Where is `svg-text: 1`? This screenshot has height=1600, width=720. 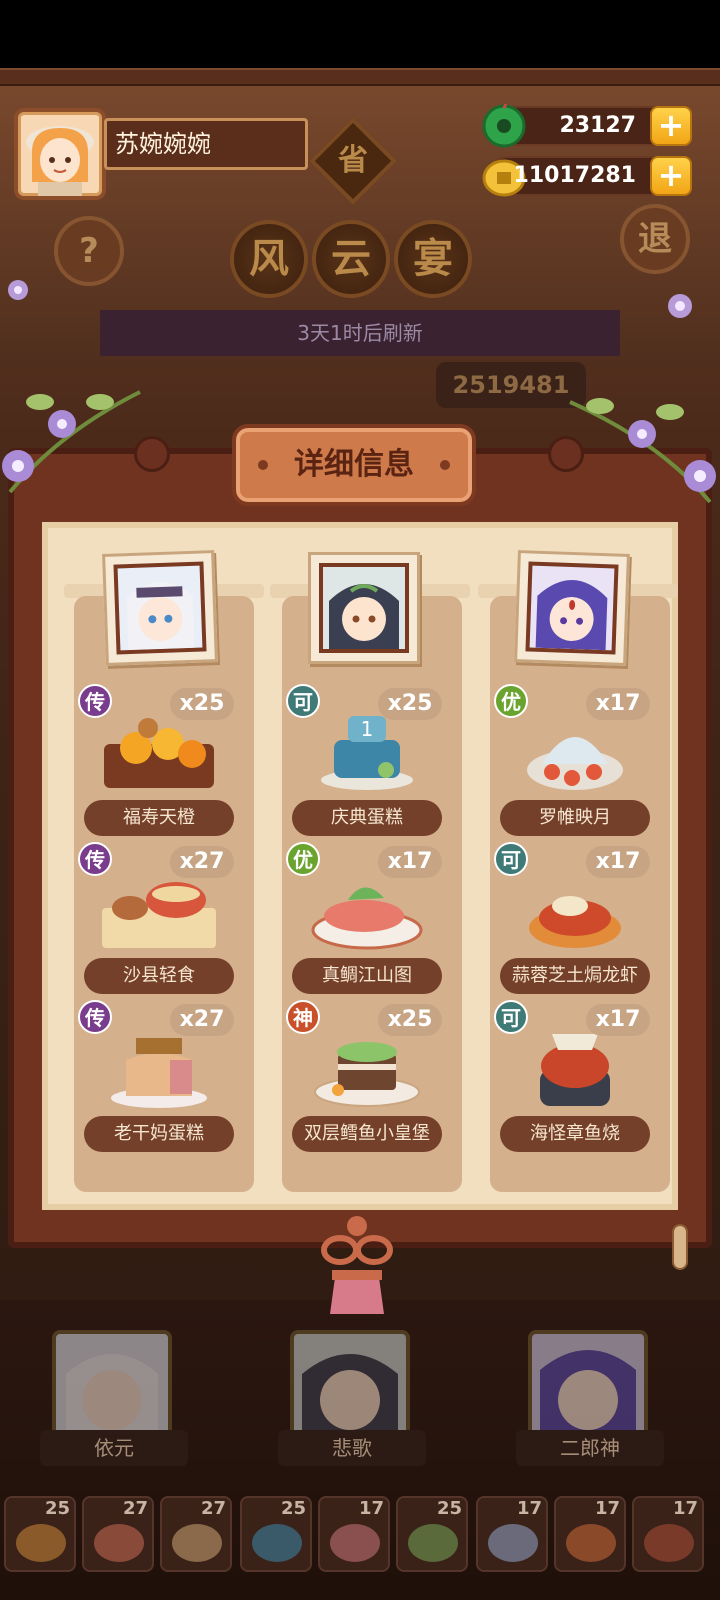
svg-text: 1 is located at coordinates (367, 729).